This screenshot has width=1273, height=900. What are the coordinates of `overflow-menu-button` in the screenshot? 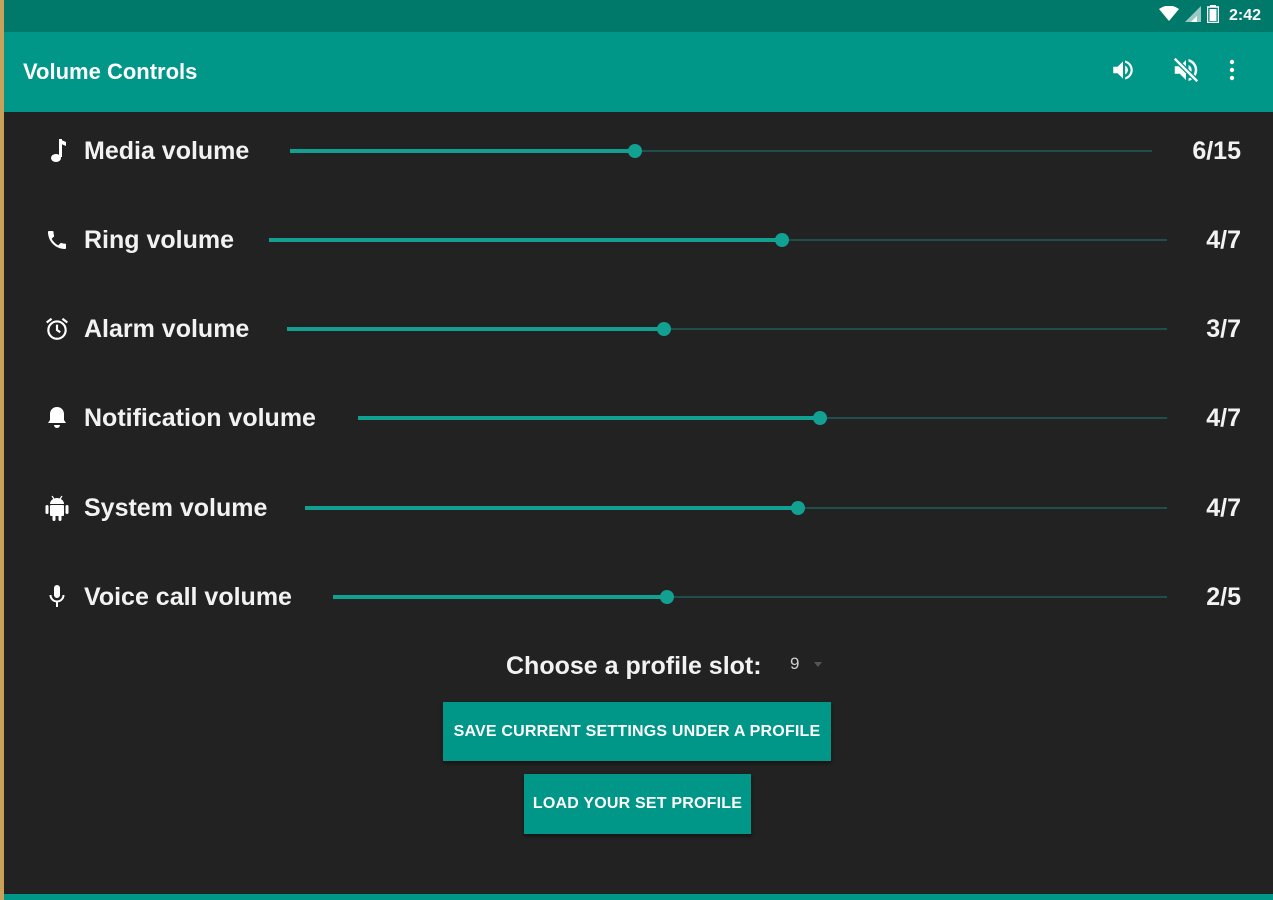 It's located at (1232, 72).